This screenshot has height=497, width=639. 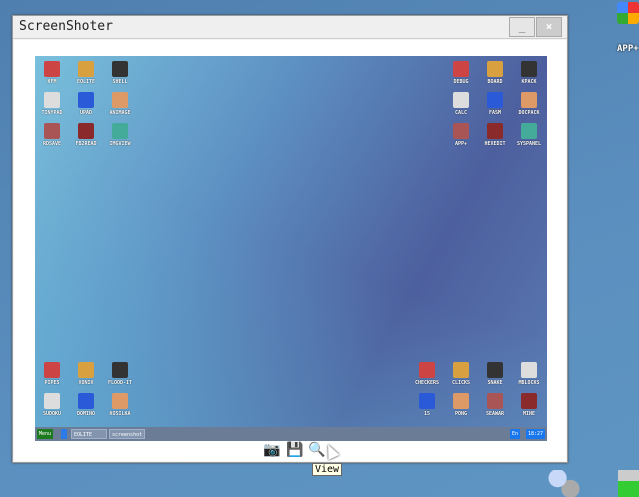 I want to click on shortcut-label: APP+, so click(x=461, y=144).